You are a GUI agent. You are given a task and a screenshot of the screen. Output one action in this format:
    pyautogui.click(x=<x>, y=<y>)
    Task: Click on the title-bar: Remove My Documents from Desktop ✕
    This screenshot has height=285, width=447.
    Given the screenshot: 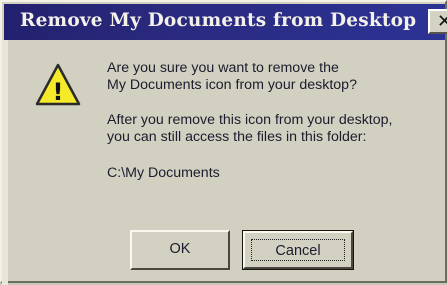 What is the action you would take?
    pyautogui.click(x=225, y=22)
    